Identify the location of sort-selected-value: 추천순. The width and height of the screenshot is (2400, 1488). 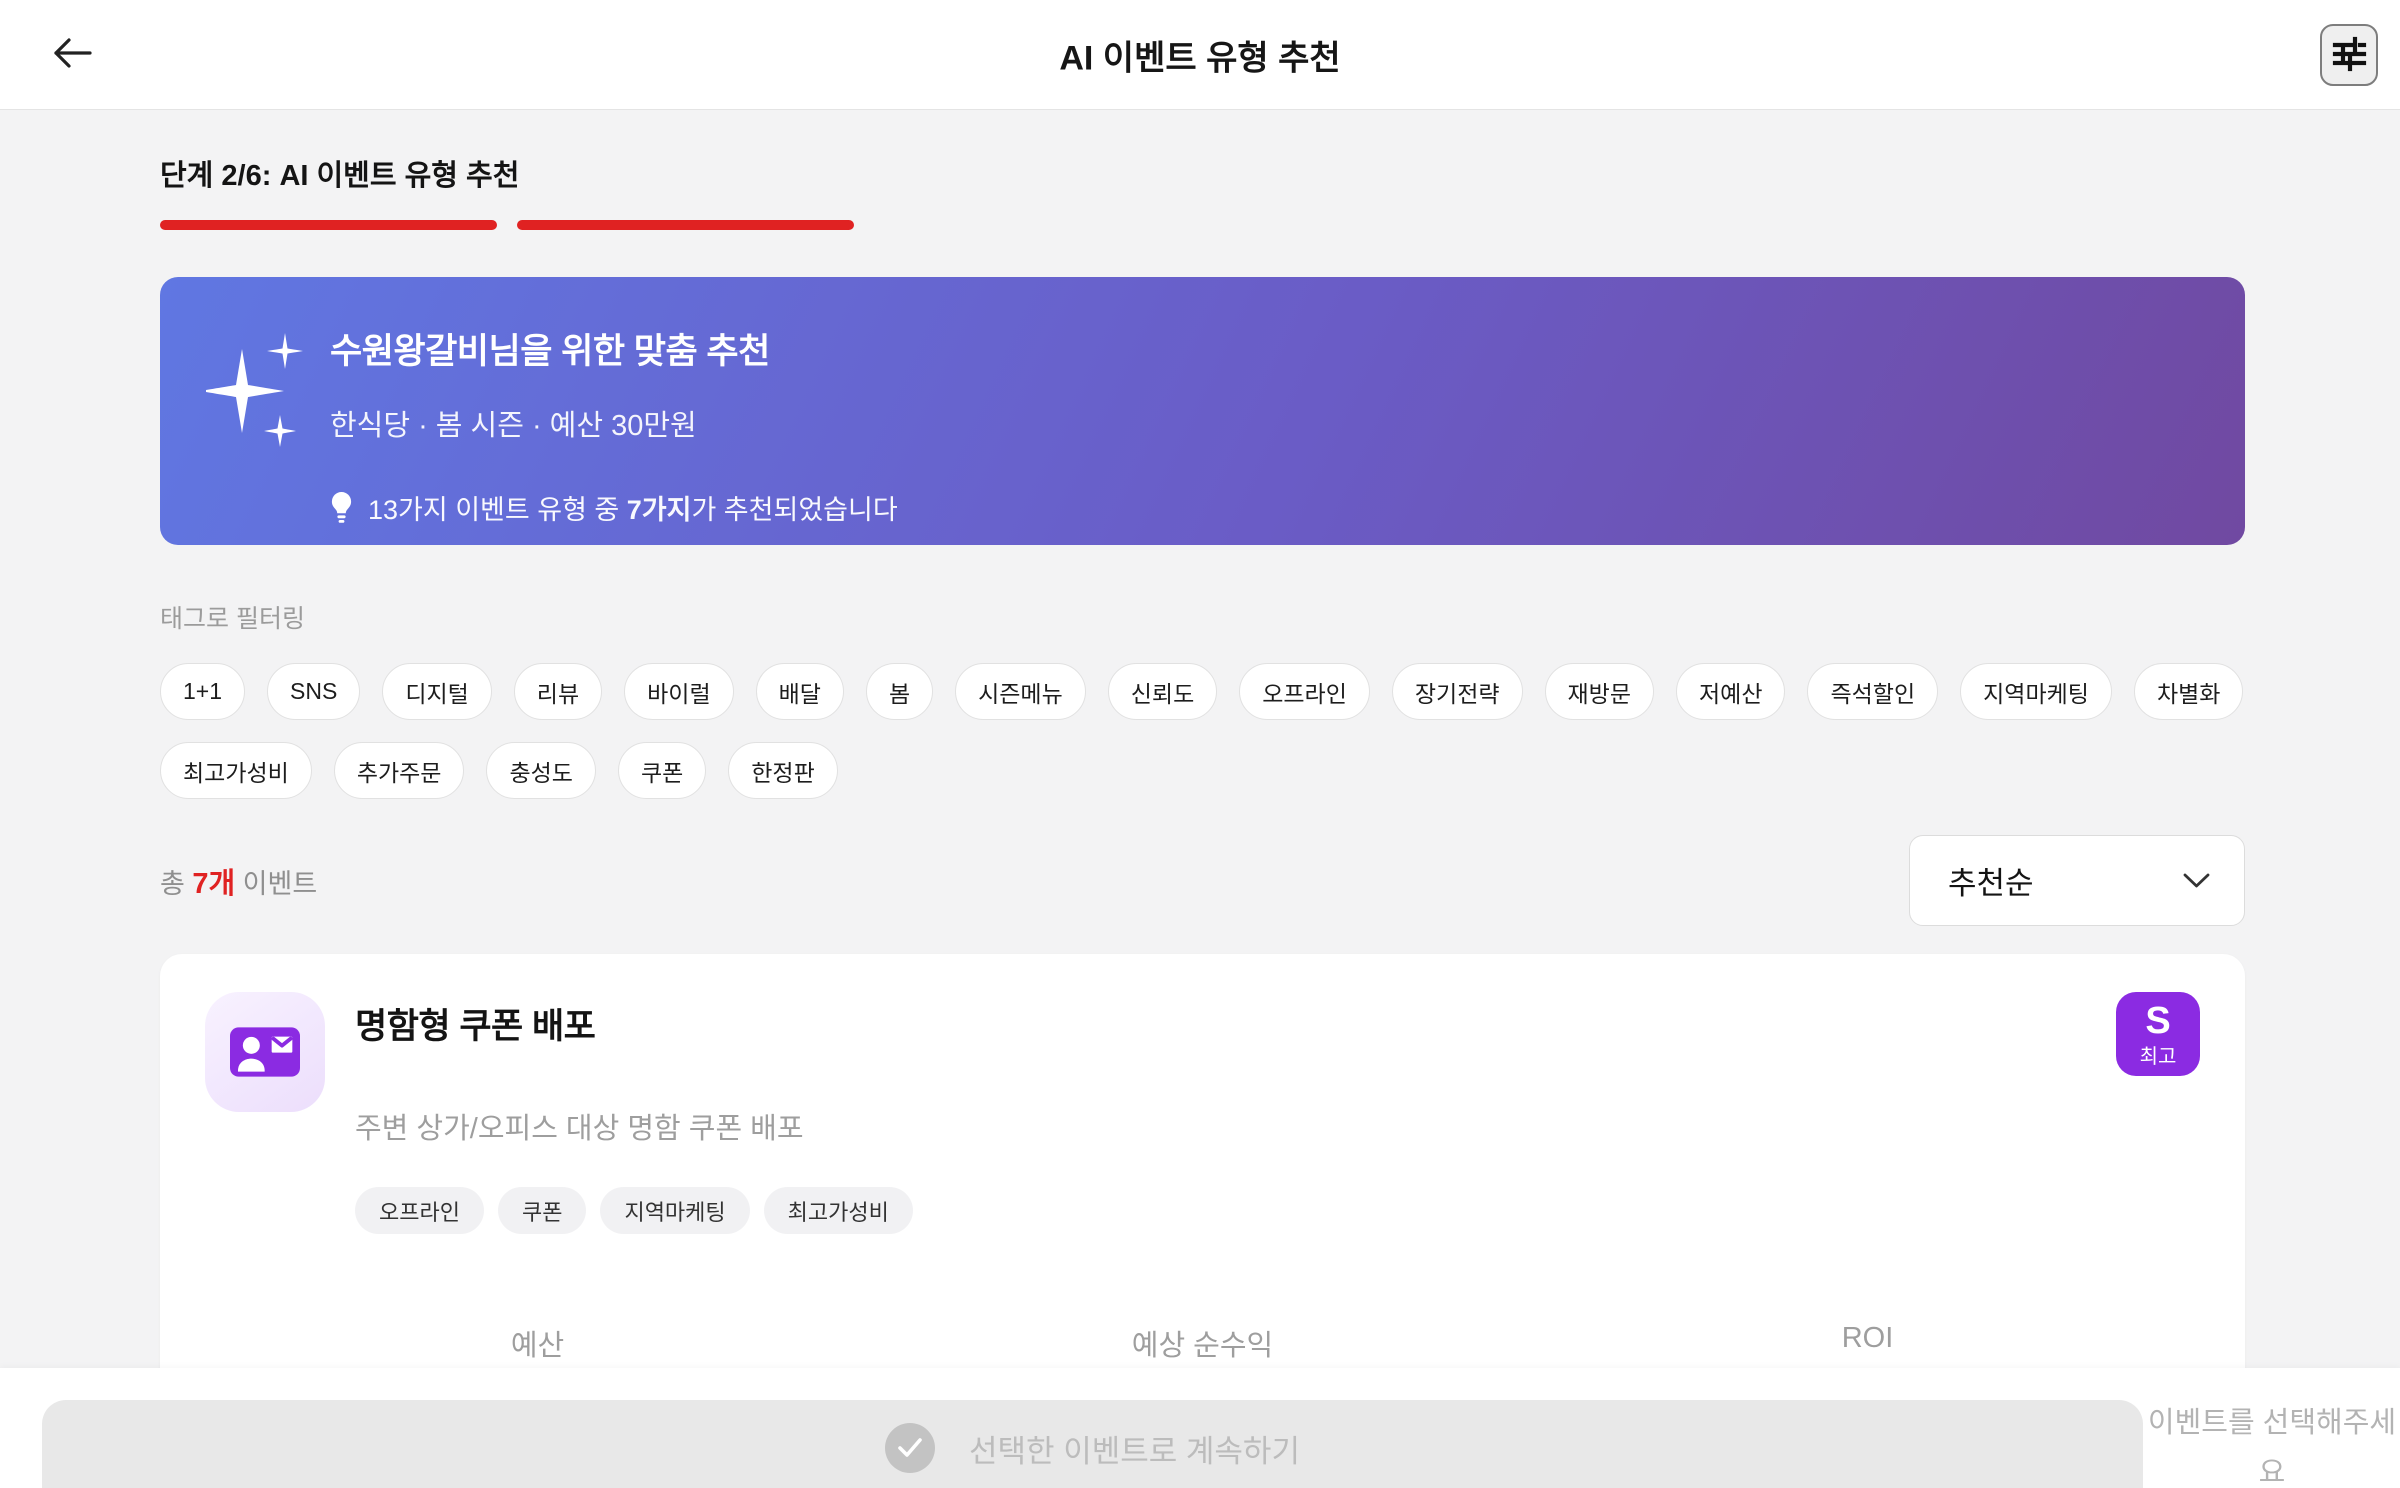
(1991, 883).